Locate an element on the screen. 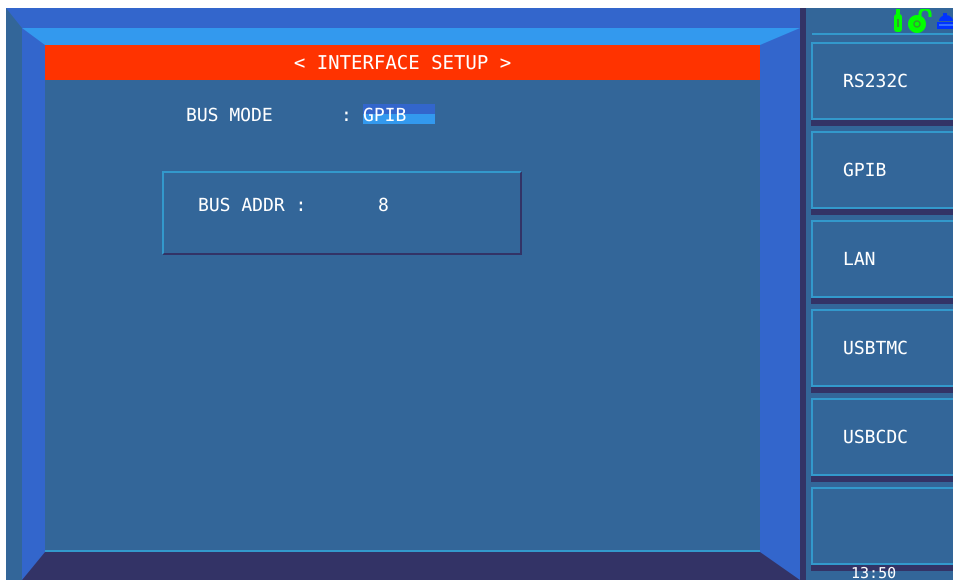  bus-addr-value: 8 is located at coordinates (383, 205).